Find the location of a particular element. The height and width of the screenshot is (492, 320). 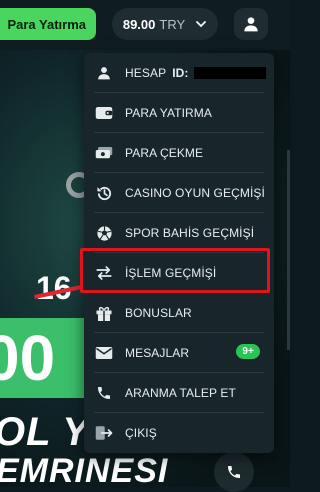

menu-item-label: MESAJLAR is located at coordinates (157, 353).